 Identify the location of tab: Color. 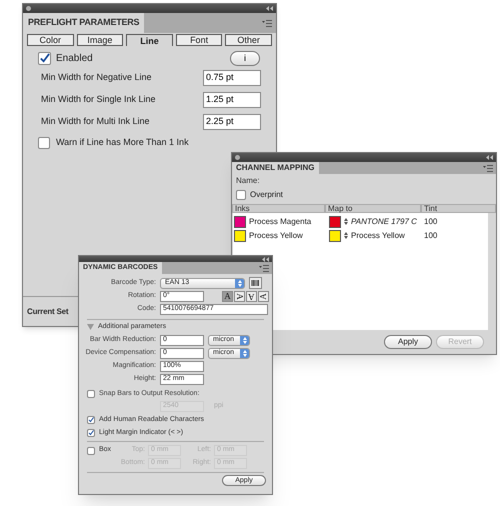
(50, 40).